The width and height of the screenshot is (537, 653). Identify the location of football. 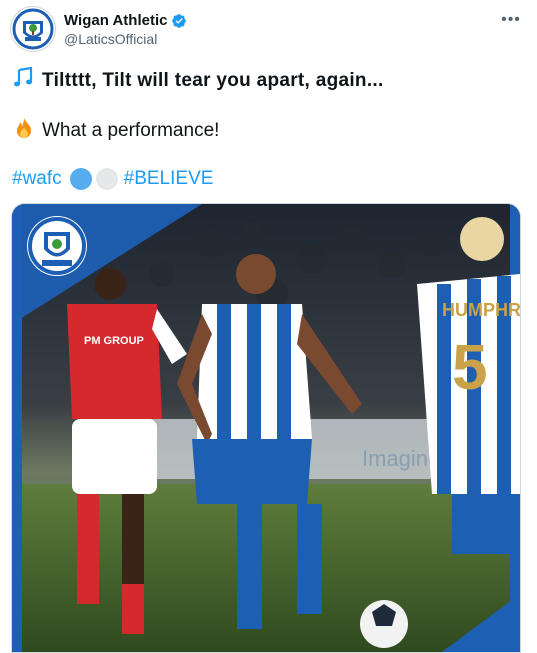
(384, 624).